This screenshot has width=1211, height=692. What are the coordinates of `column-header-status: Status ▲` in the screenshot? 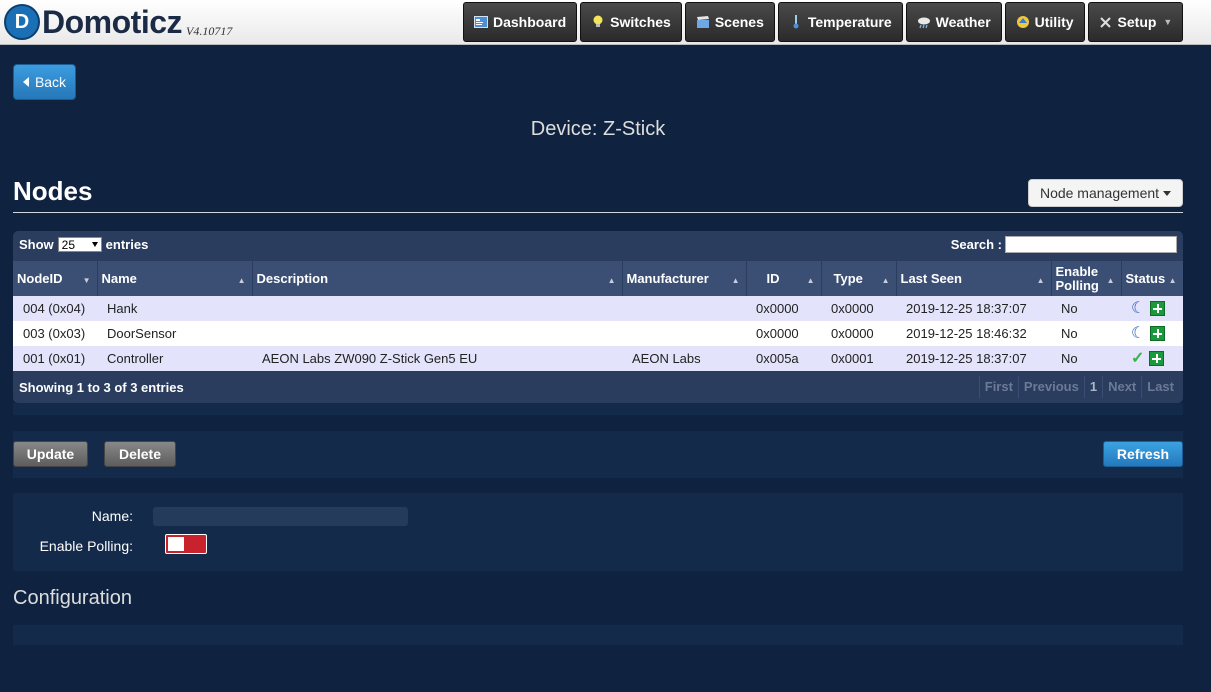 It's located at (1152, 278).